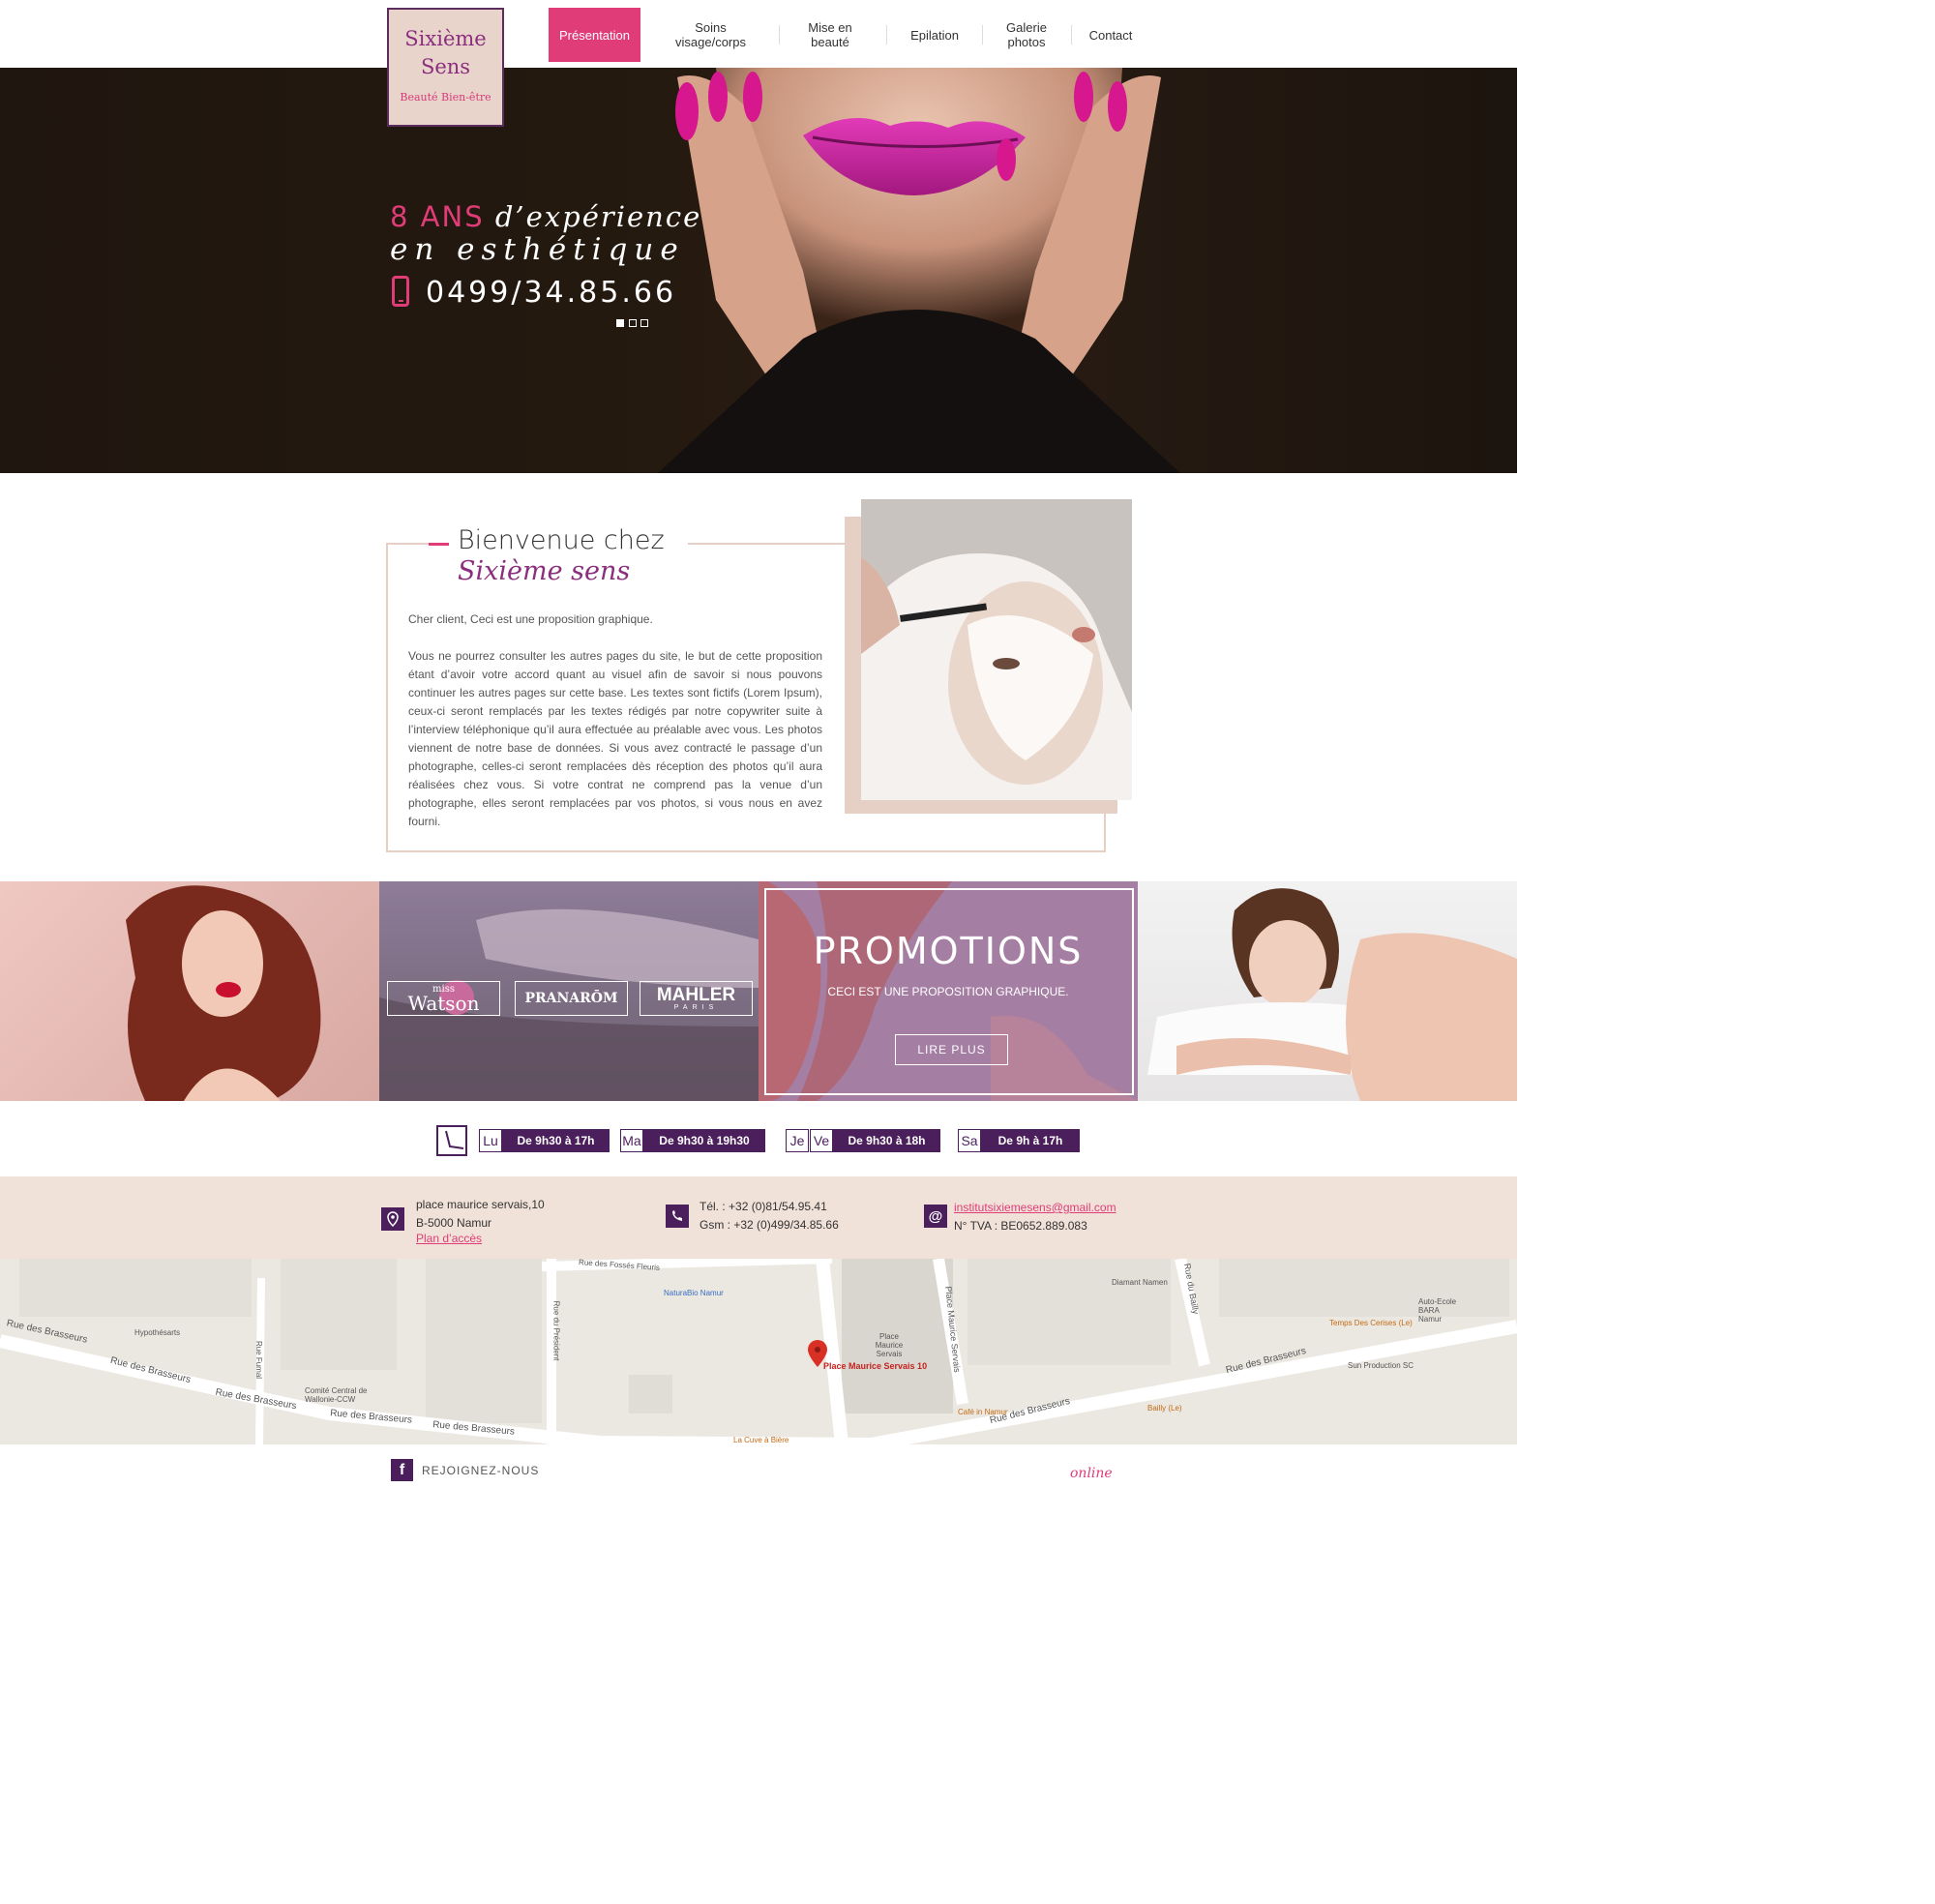 The image size is (1935, 1904). Describe the element at coordinates (556, 1331) in the screenshot. I see `map-street: Rue du Président` at that location.